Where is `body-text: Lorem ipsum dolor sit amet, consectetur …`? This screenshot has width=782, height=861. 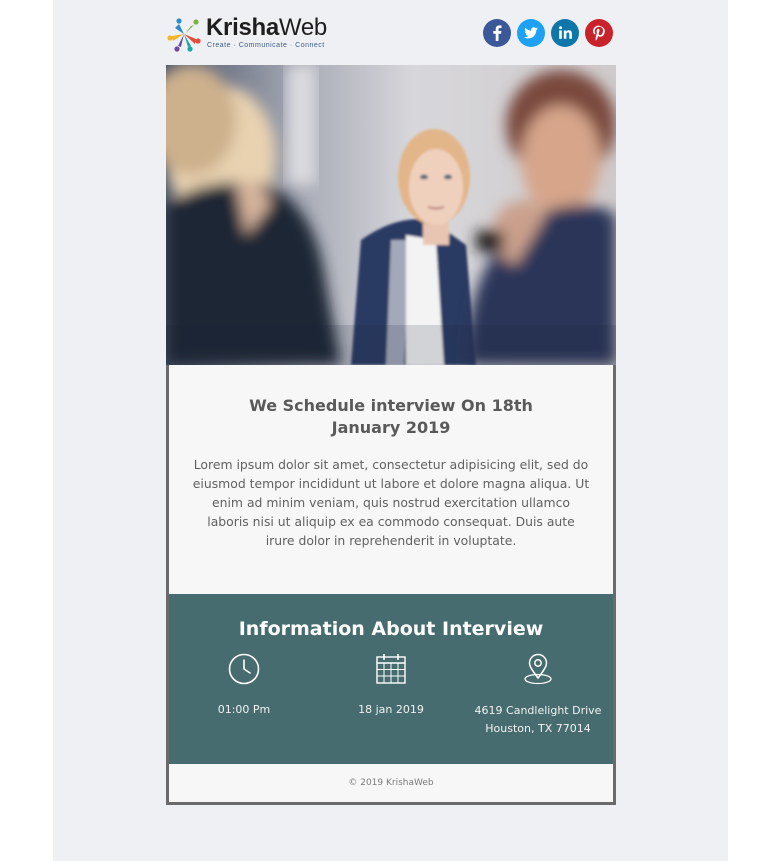
body-text: Lorem ipsum dolor sit amet, consectetur … is located at coordinates (391, 502).